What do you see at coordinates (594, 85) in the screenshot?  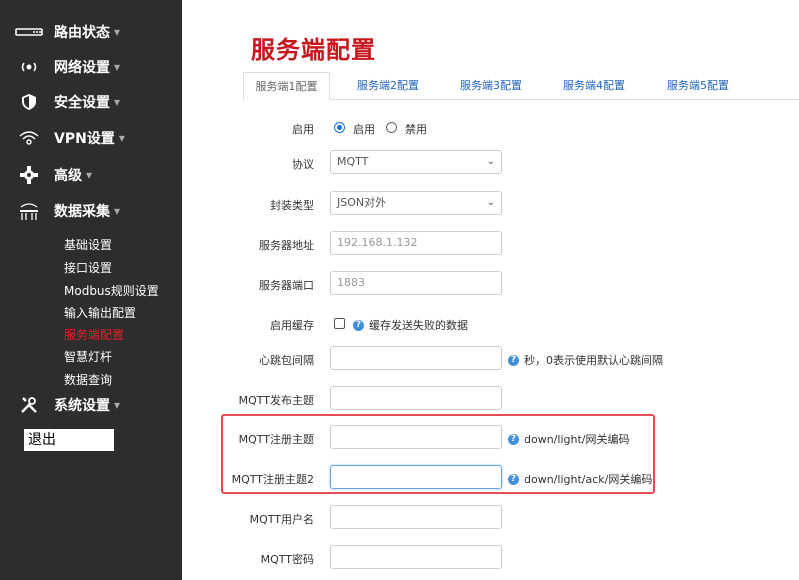 I see `tab-server-4: 服务端4配置` at bounding box center [594, 85].